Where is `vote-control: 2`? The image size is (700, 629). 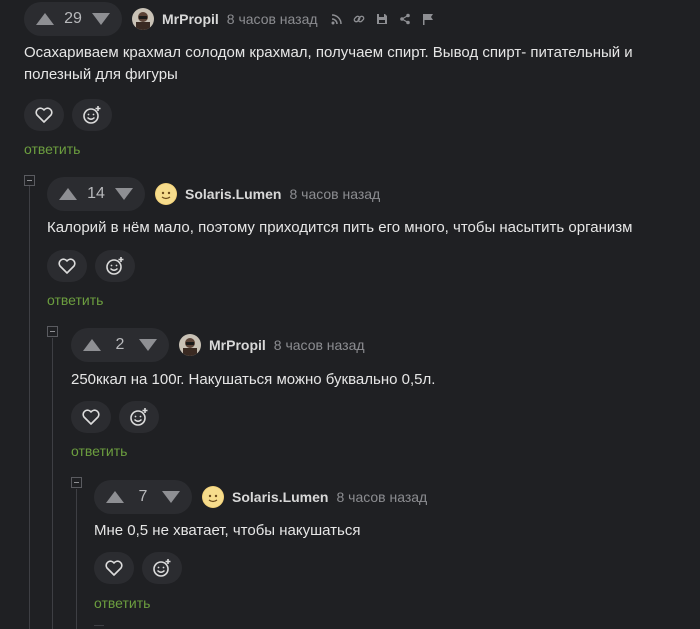
vote-control: 2 is located at coordinates (120, 345).